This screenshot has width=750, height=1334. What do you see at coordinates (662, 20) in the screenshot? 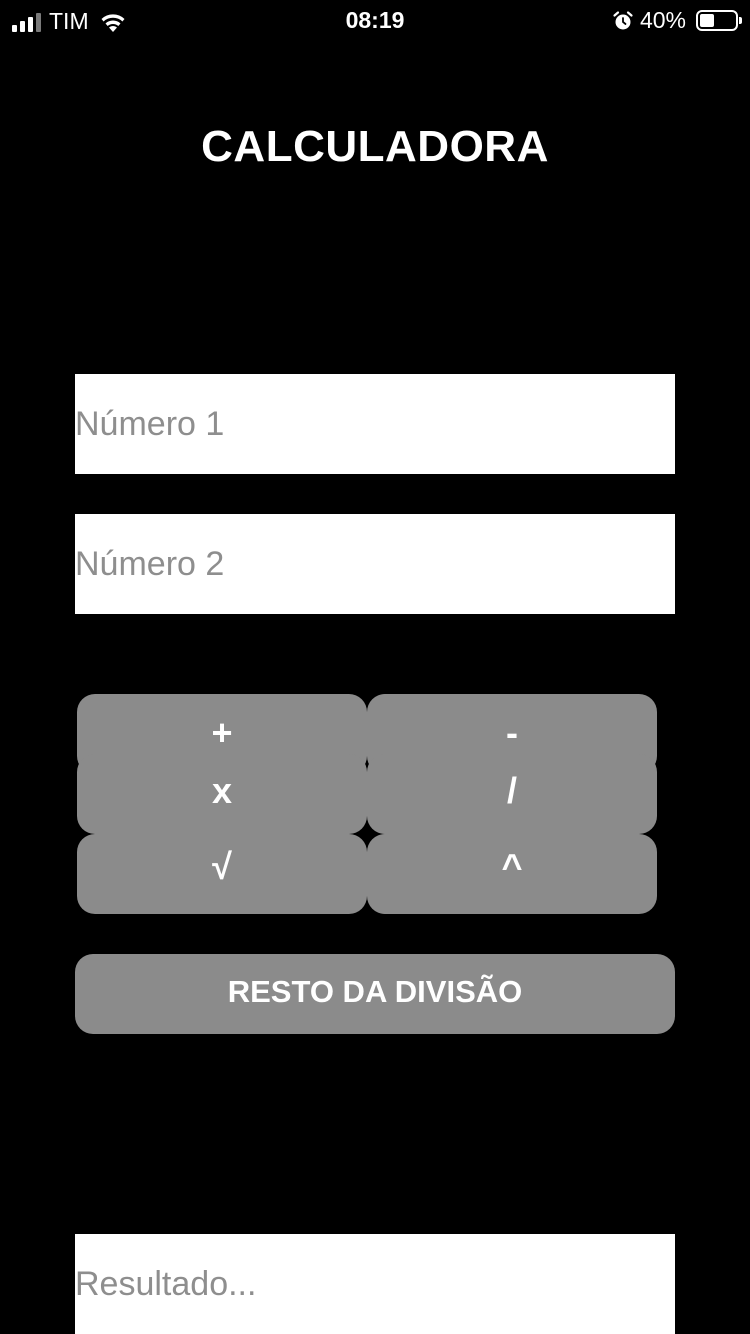
I see `battery-percentage: 40%` at bounding box center [662, 20].